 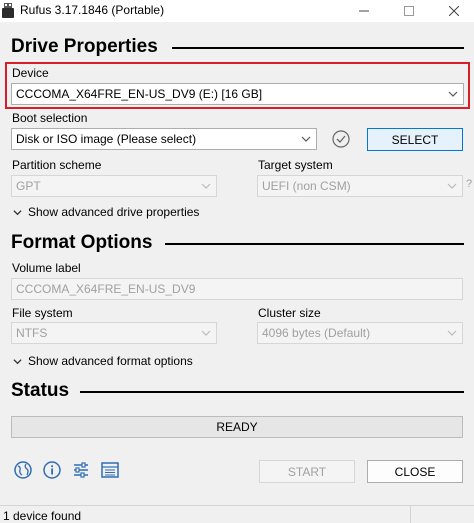 I want to click on device-label: Device, so click(x=30, y=73).